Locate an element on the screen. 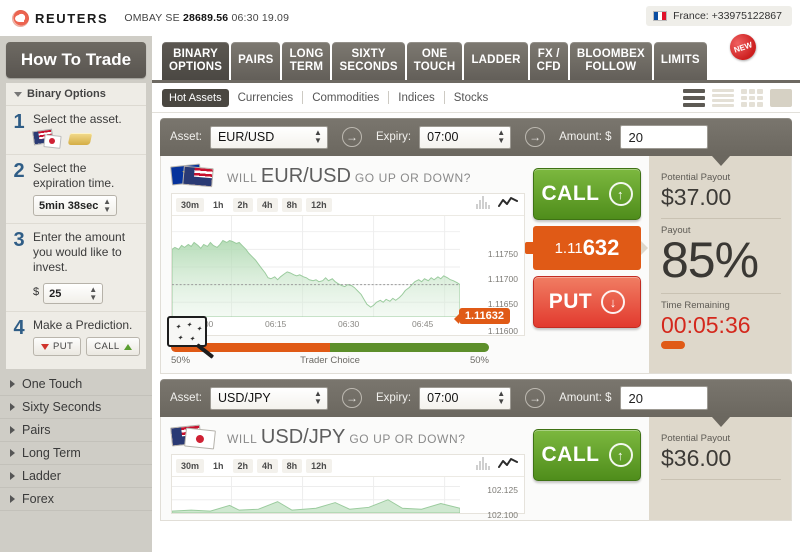  divider is located at coordinates (721, 218).